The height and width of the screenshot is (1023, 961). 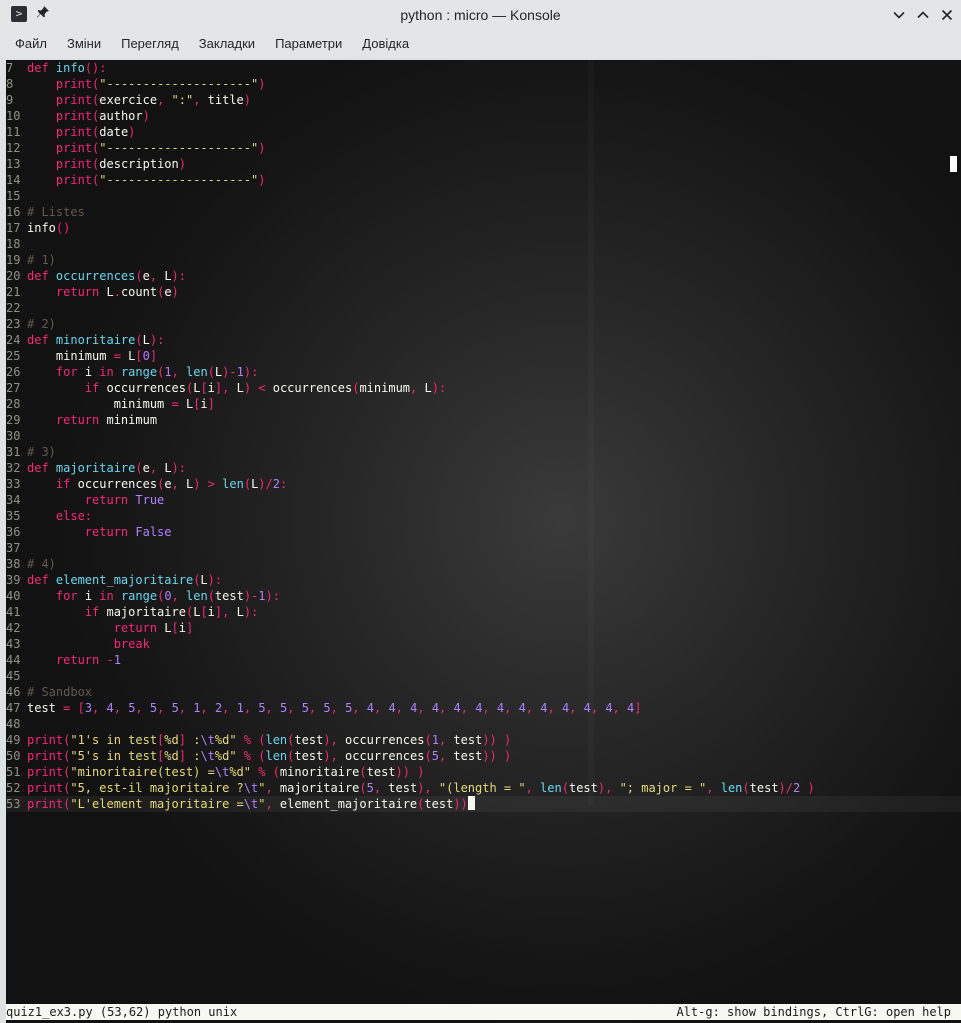 I want to click on code-token: test, so click(x=764, y=788).